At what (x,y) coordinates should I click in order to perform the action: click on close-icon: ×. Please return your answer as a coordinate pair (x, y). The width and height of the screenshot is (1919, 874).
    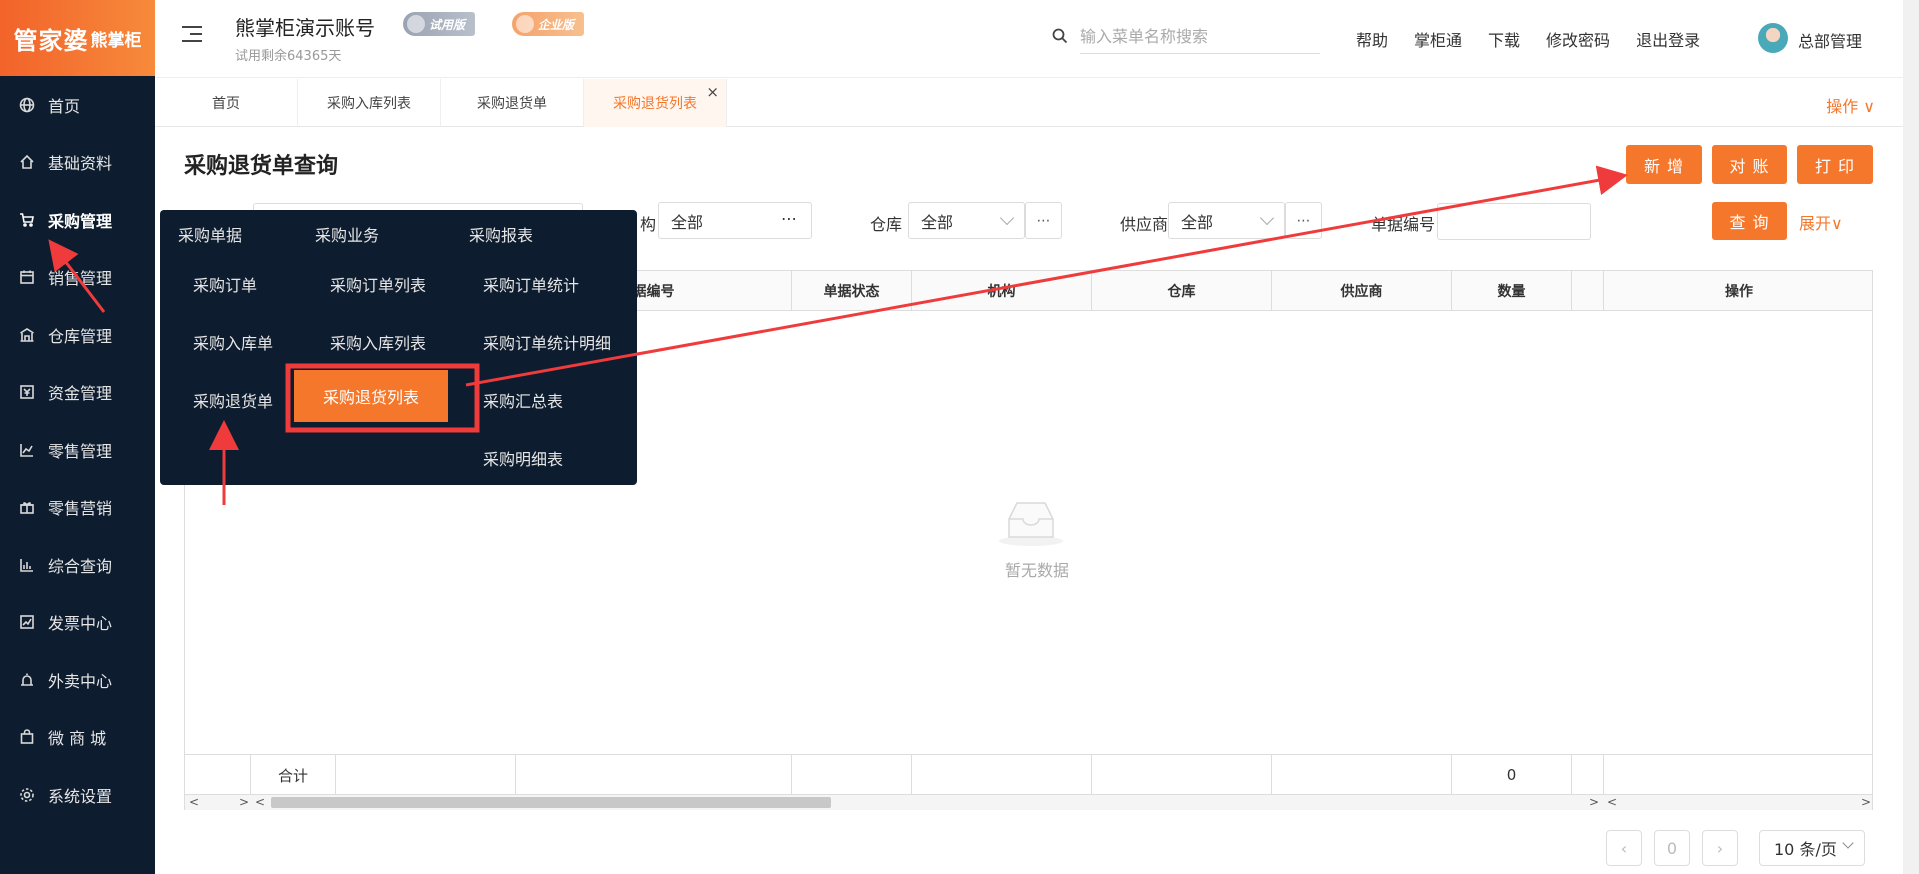
    Looking at the image, I should click on (712, 92).